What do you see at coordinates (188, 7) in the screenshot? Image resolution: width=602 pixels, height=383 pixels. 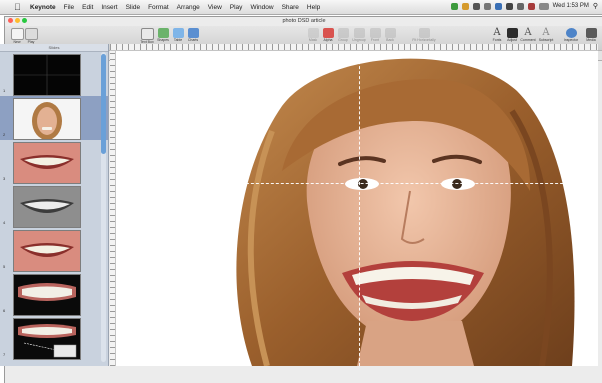 I see `menu-arrange: Arrange` at bounding box center [188, 7].